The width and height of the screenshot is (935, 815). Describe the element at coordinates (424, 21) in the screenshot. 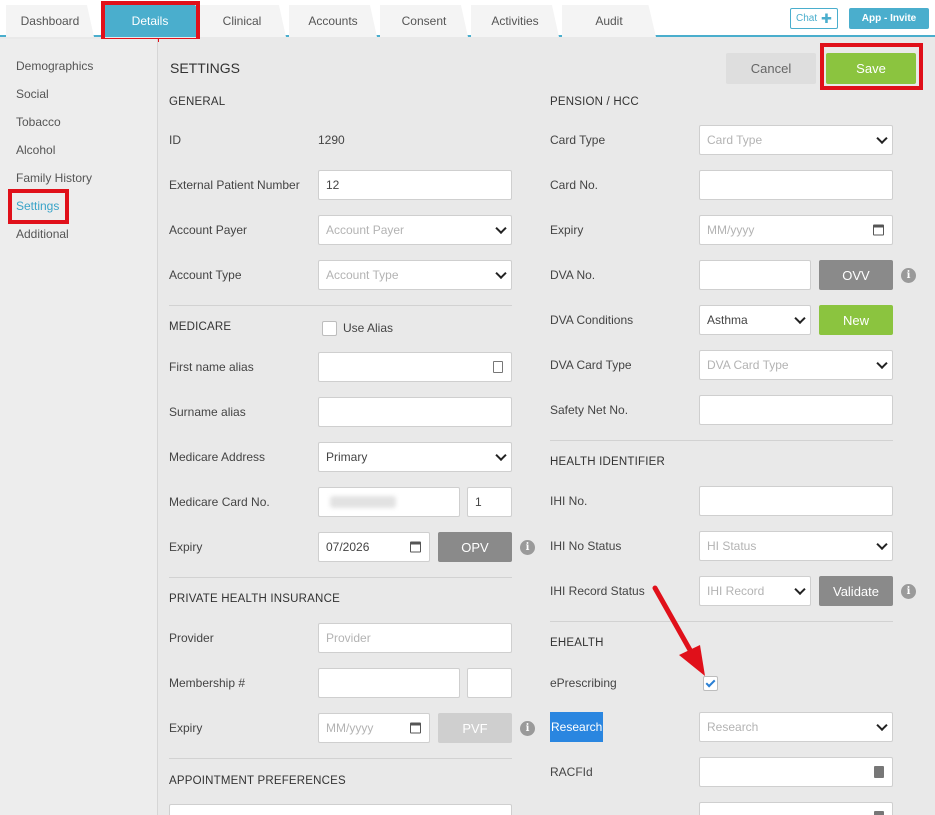

I see `tab-consent: Consent` at that location.